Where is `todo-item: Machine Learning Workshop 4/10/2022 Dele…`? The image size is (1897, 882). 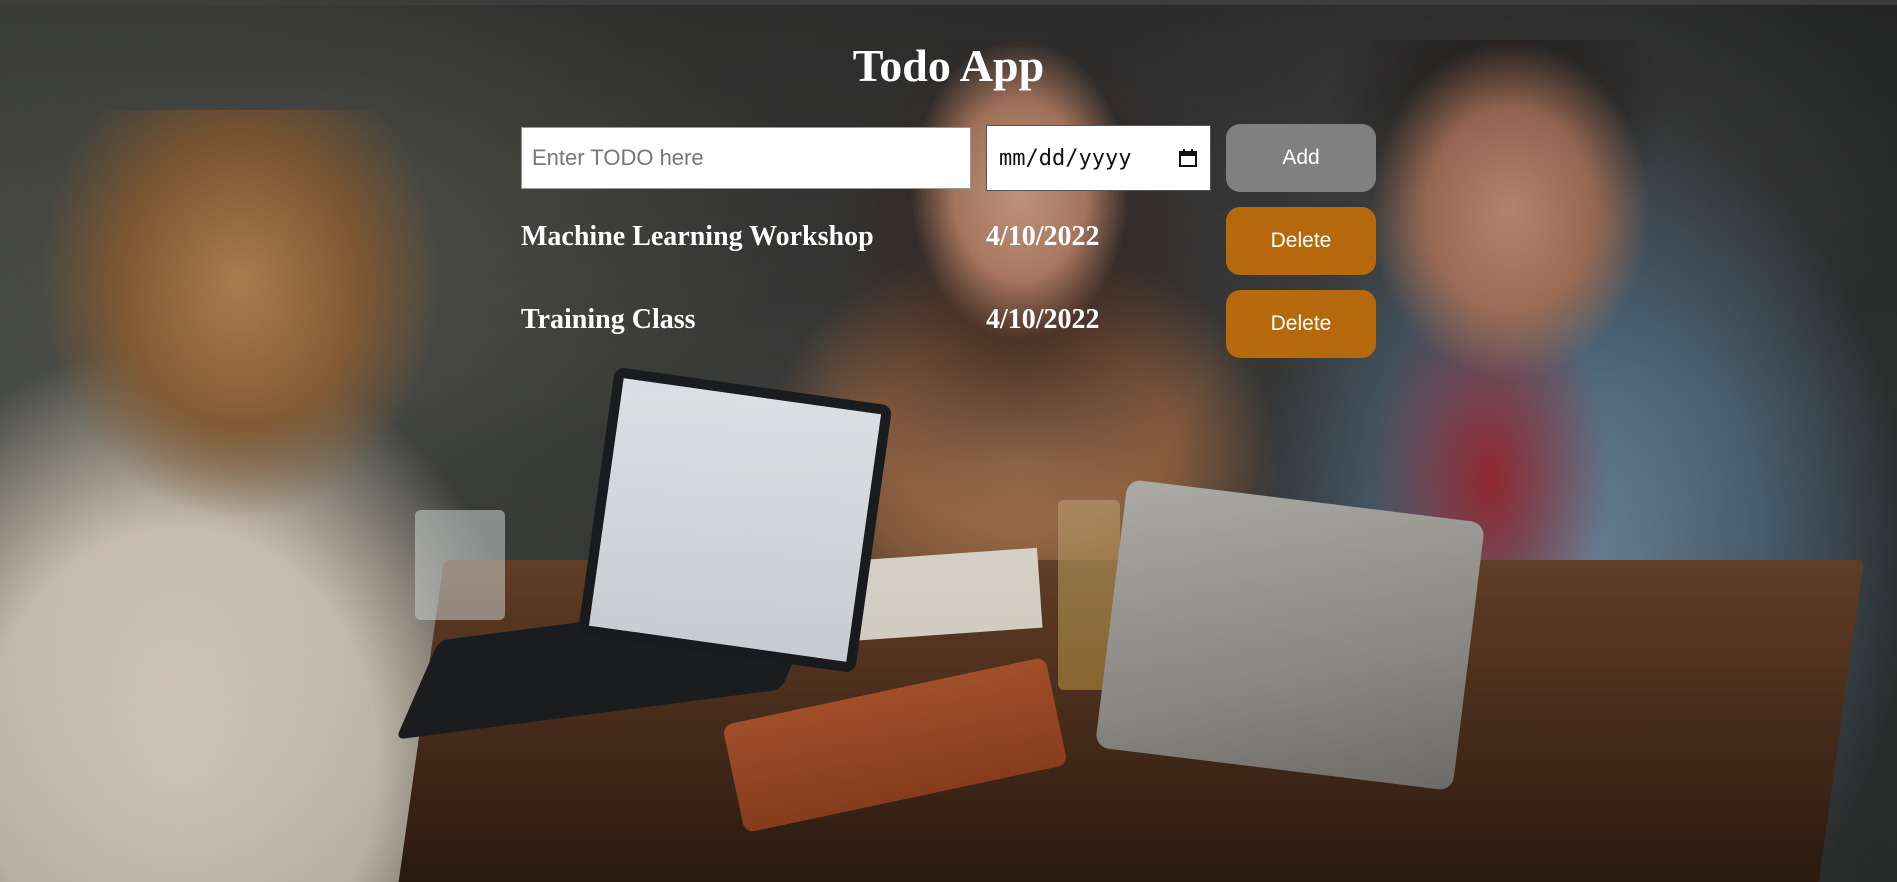 todo-item: Machine Learning Workshop 4/10/2022 Dele… is located at coordinates (948, 241).